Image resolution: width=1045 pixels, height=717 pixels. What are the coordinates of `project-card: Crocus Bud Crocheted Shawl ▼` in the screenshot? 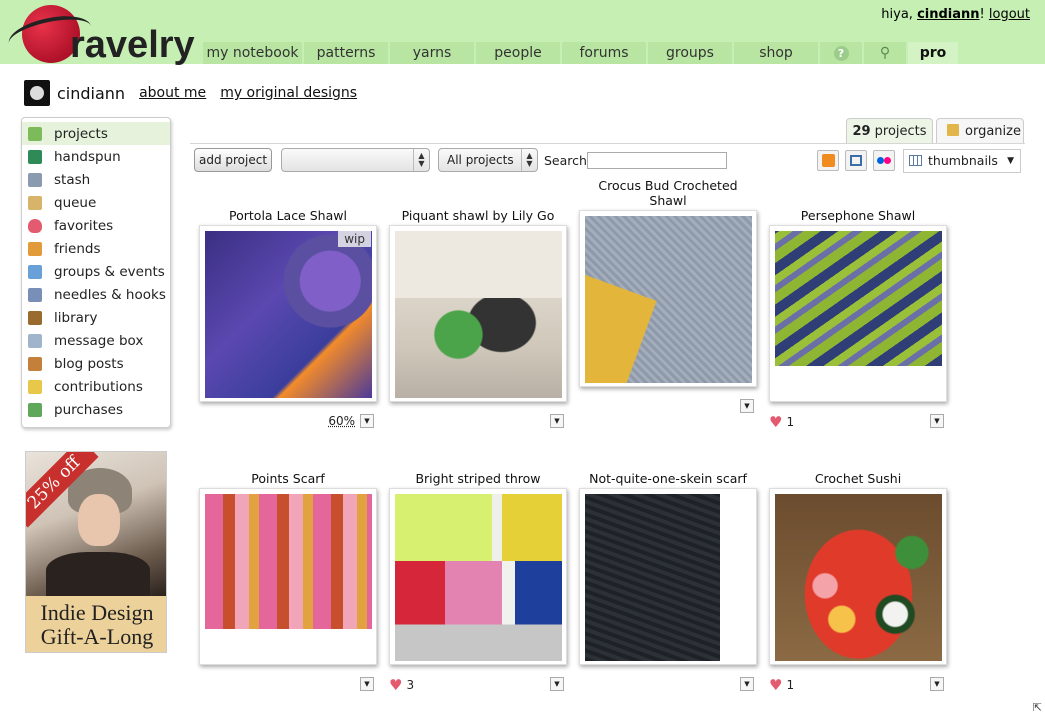 It's located at (668, 290).